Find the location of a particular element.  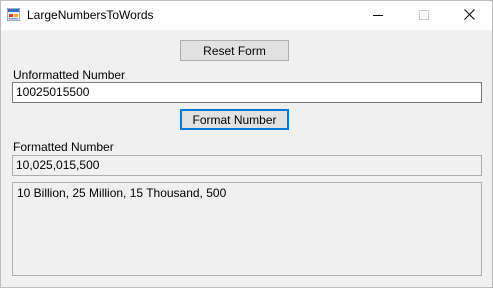

reset-form-button: Reset Form is located at coordinates (234, 50).